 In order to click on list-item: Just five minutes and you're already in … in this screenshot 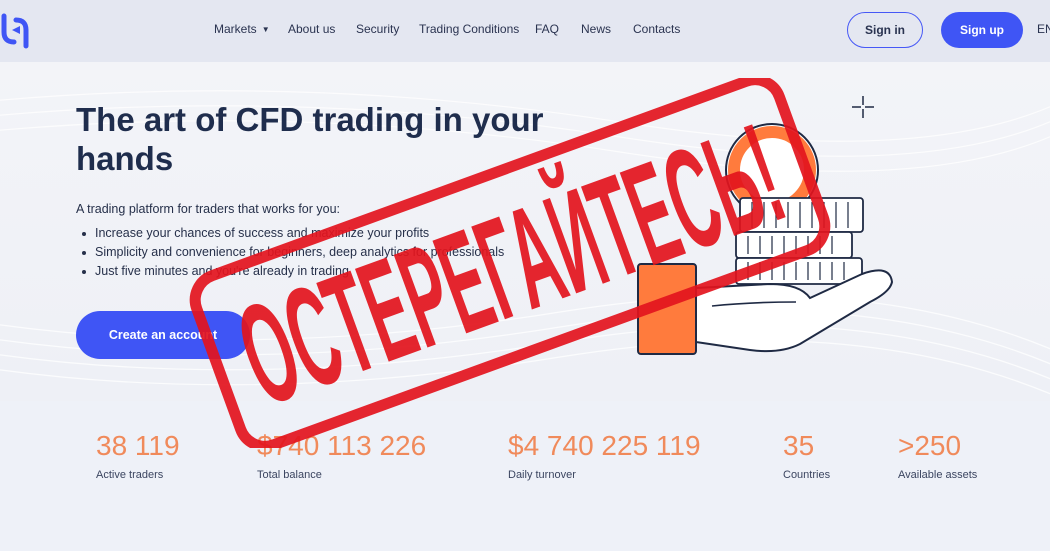, I will do `click(290, 271)`.